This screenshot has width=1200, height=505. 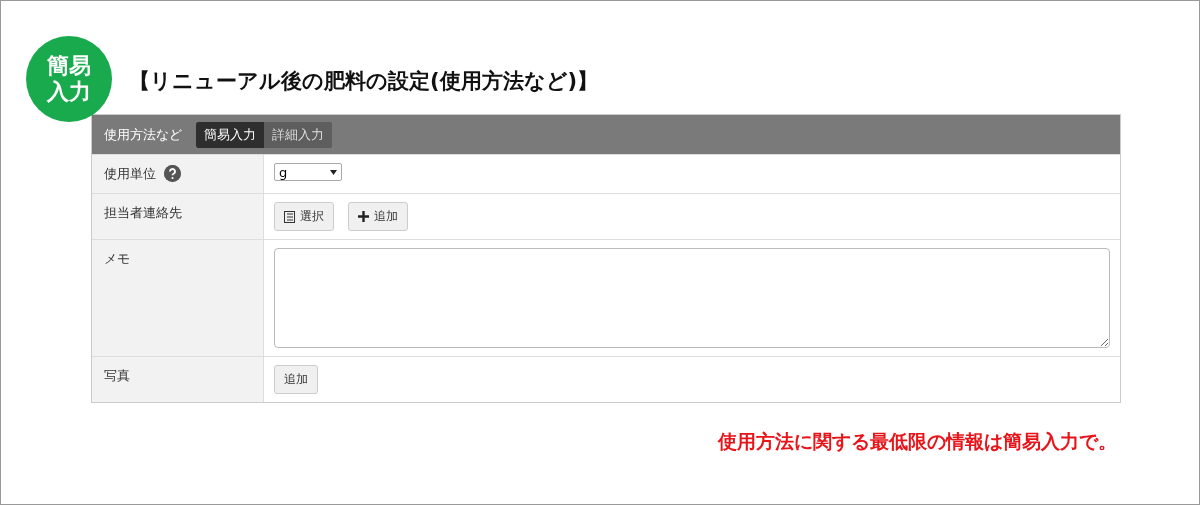 I want to click on field-label: 使用単位, so click(x=130, y=174).